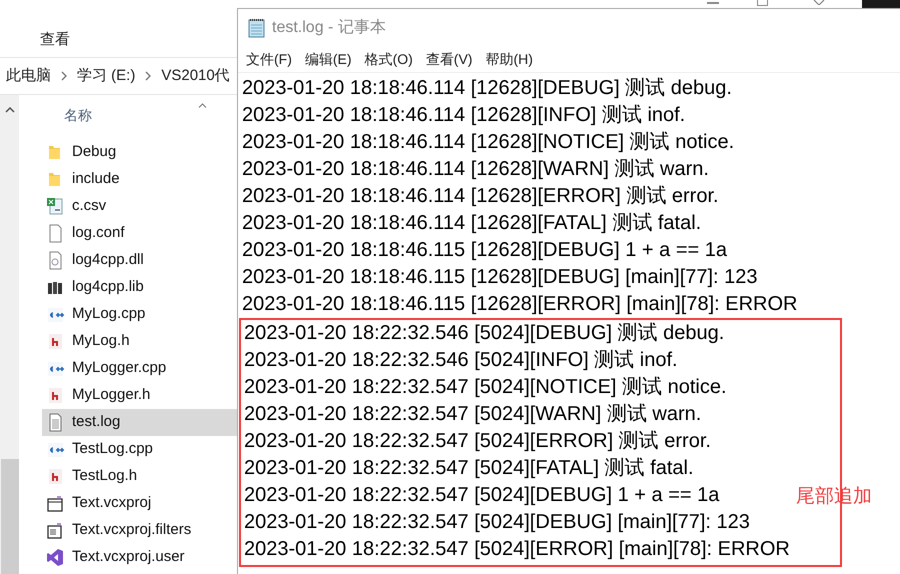 The height and width of the screenshot is (574, 900). I want to click on file-row: c.csv, so click(139, 206).